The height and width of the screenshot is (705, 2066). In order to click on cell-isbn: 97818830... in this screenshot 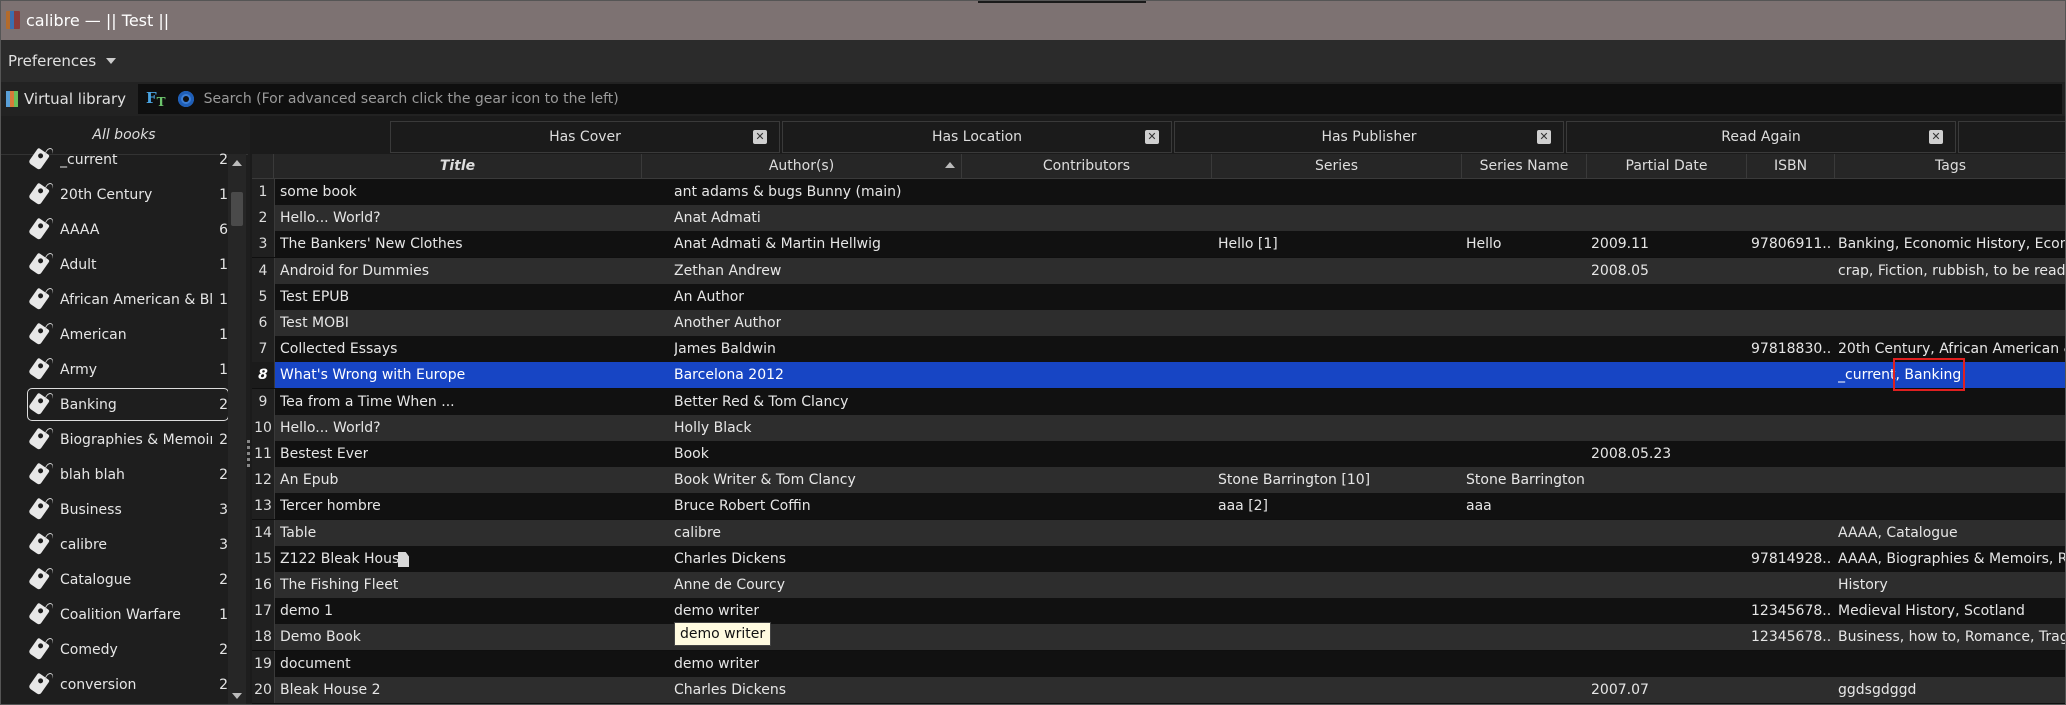, I will do `click(1791, 349)`.